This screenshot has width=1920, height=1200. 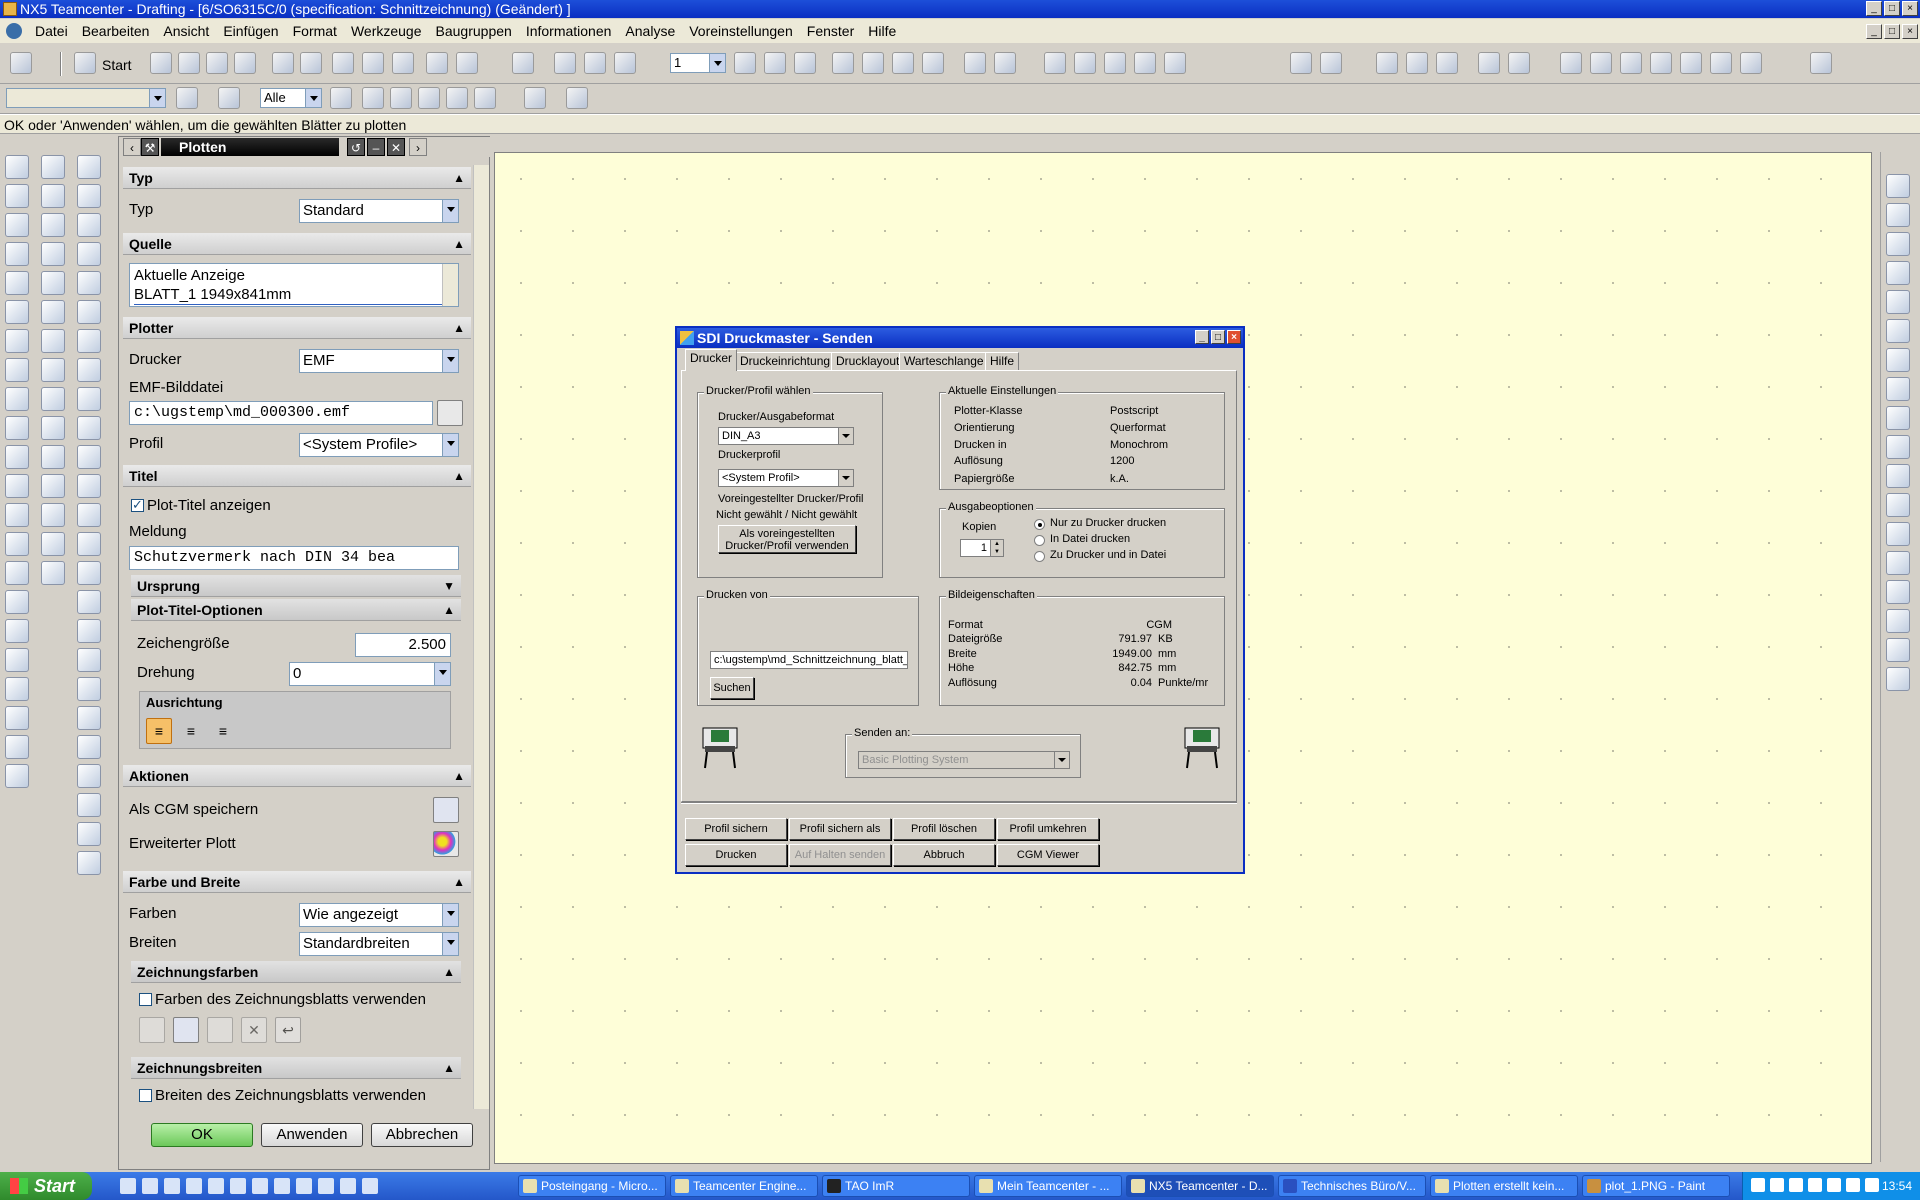 I want to click on section-ursprung: Ursprung ▼, so click(x=296, y=586).